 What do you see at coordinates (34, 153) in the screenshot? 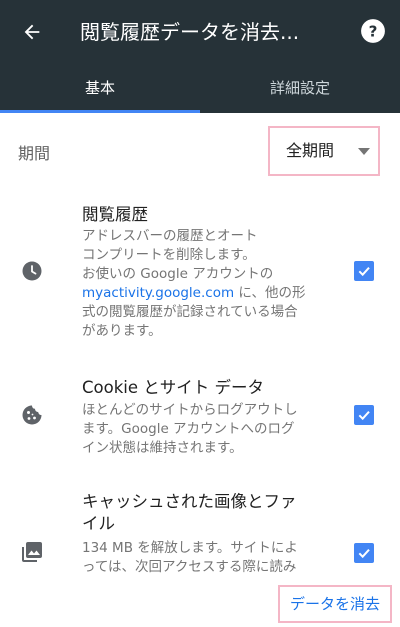
I see `period-label: 期間` at bounding box center [34, 153].